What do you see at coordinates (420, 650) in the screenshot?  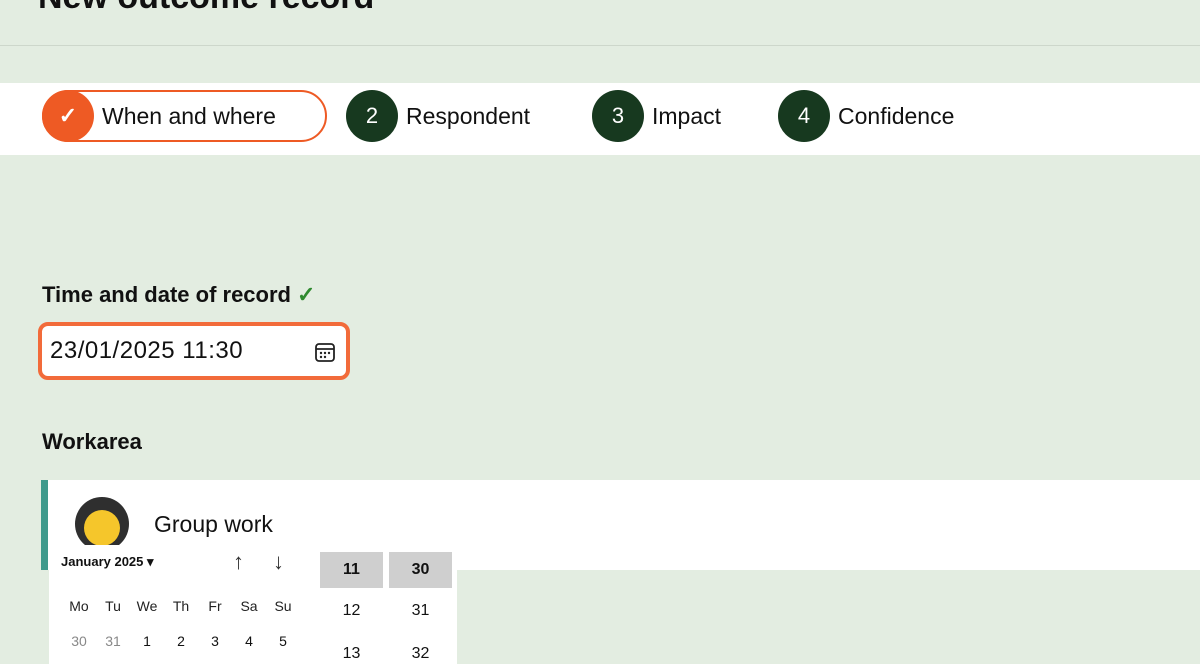 I see `minute-option: 32` at bounding box center [420, 650].